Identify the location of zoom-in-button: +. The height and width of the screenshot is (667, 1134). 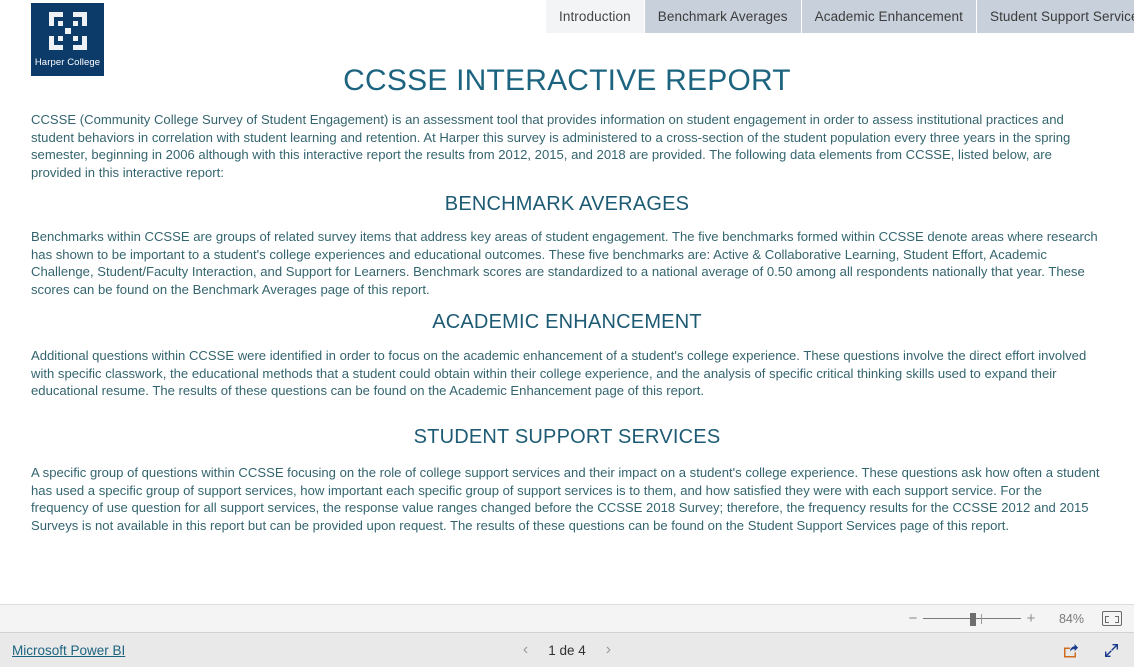
(1031, 618).